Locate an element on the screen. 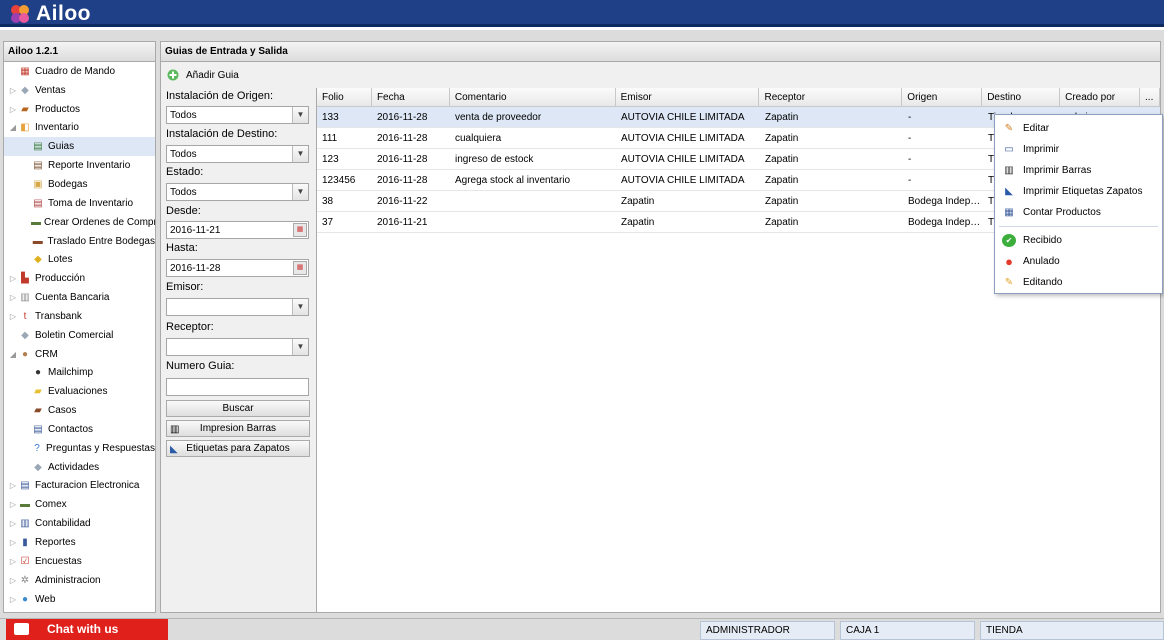 This screenshot has height=640, width=1164. sidebar-item-toma-de-inventario: ▤ Toma de Inventario is located at coordinates (79, 203).